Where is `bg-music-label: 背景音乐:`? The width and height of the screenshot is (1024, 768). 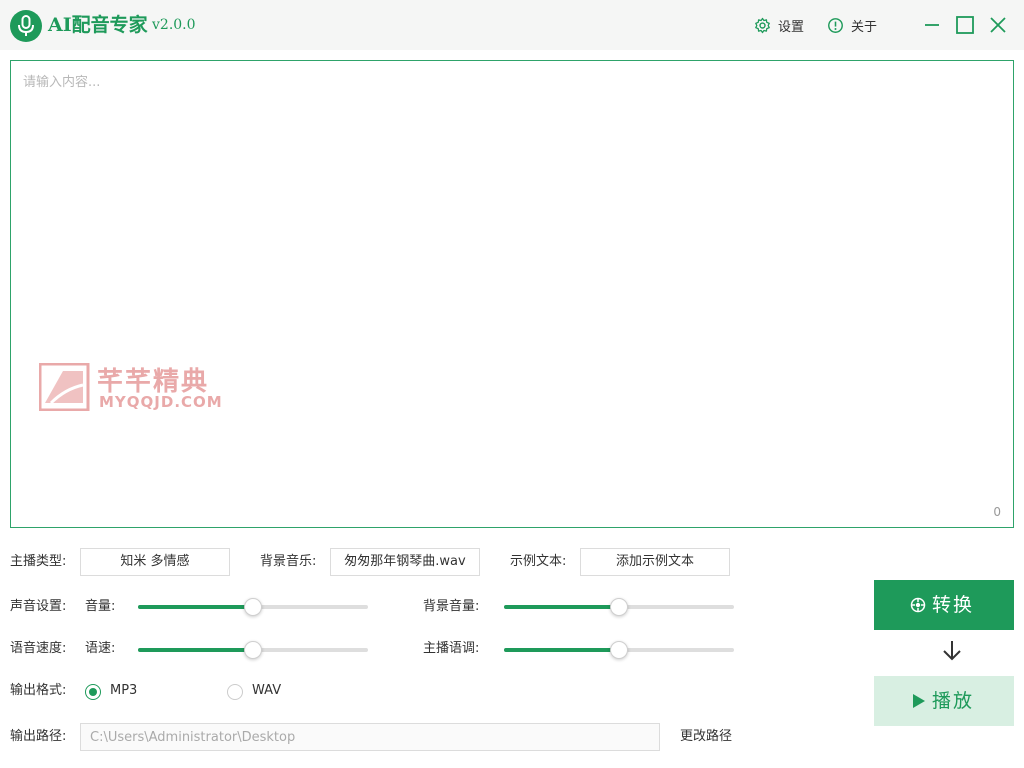
bg-music-label: 背景音乐: is located at coordinates (288, 561).